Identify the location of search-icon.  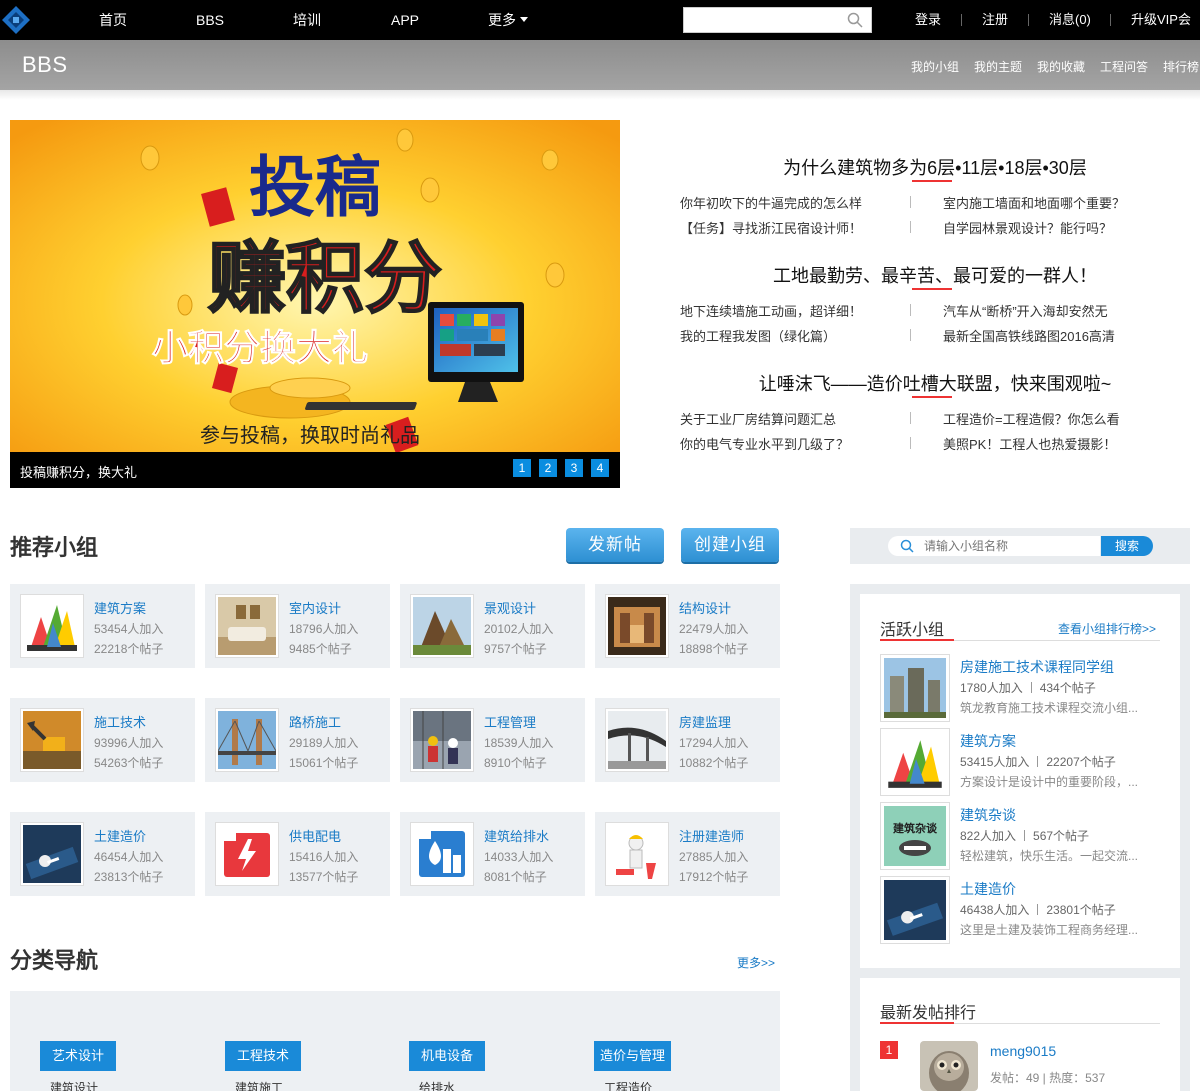
(855, 20).